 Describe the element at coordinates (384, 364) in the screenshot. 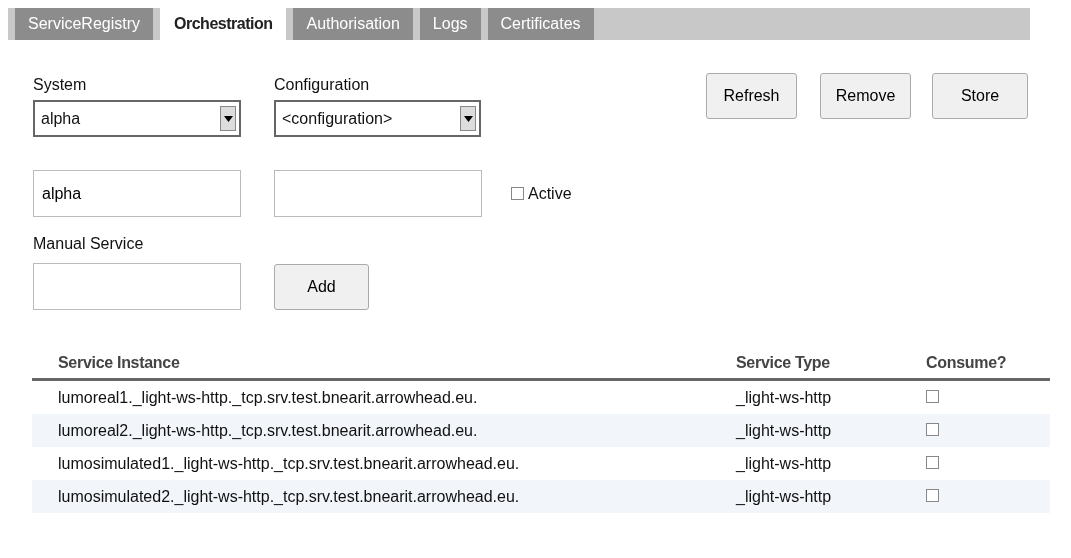

I see `column-header: Service Instance` at that location.